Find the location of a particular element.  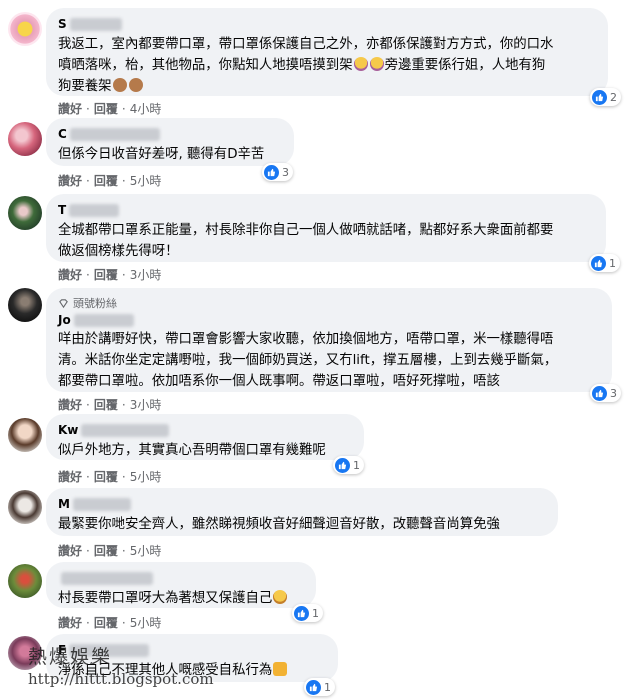

comment-text: 似戶外地方，其實真心吾明帶個口罩有幾難呢 is located at coordinates (192, 450).